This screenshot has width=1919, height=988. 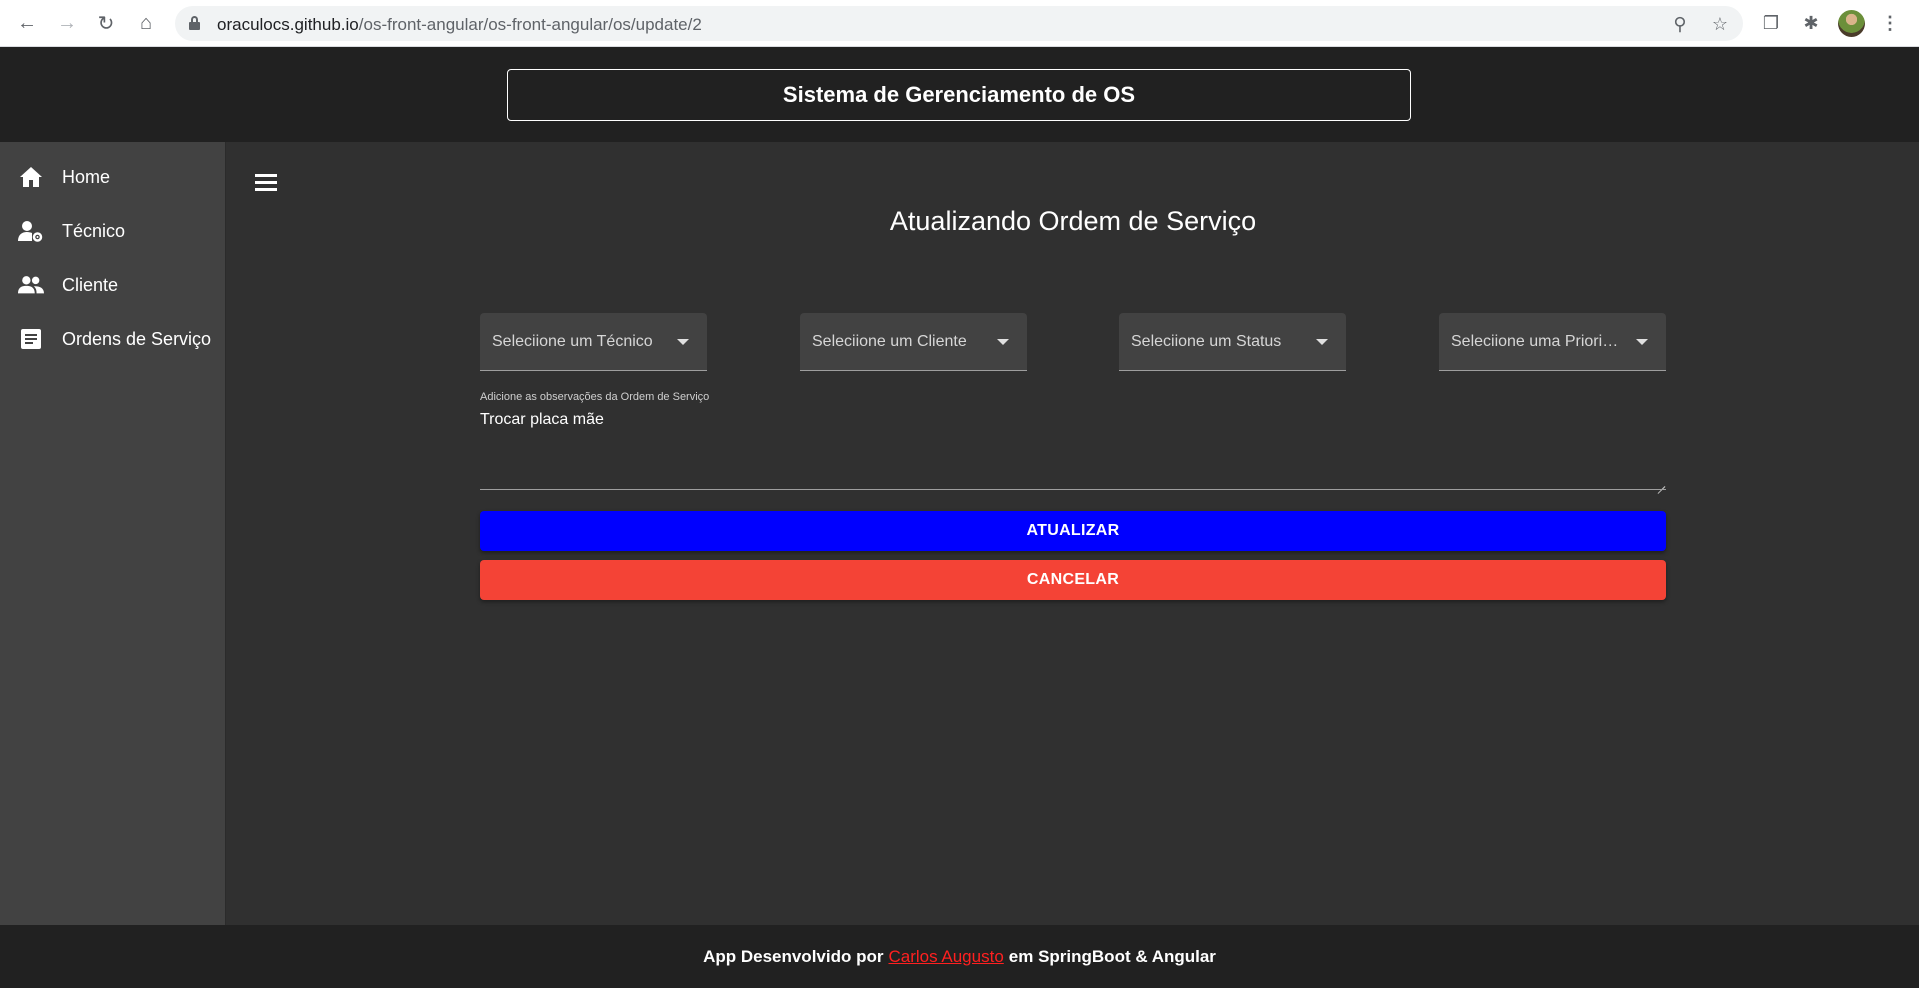 What do you see at coordinates (1073, 531) in the screenshot?
I see `update-button: ATUALIZAR` at bounding box center [1073, 531].